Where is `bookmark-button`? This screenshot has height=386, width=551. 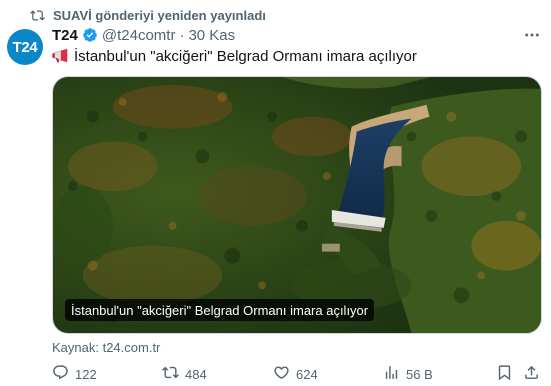 bookmark-button is located at coordinates (504, 374).